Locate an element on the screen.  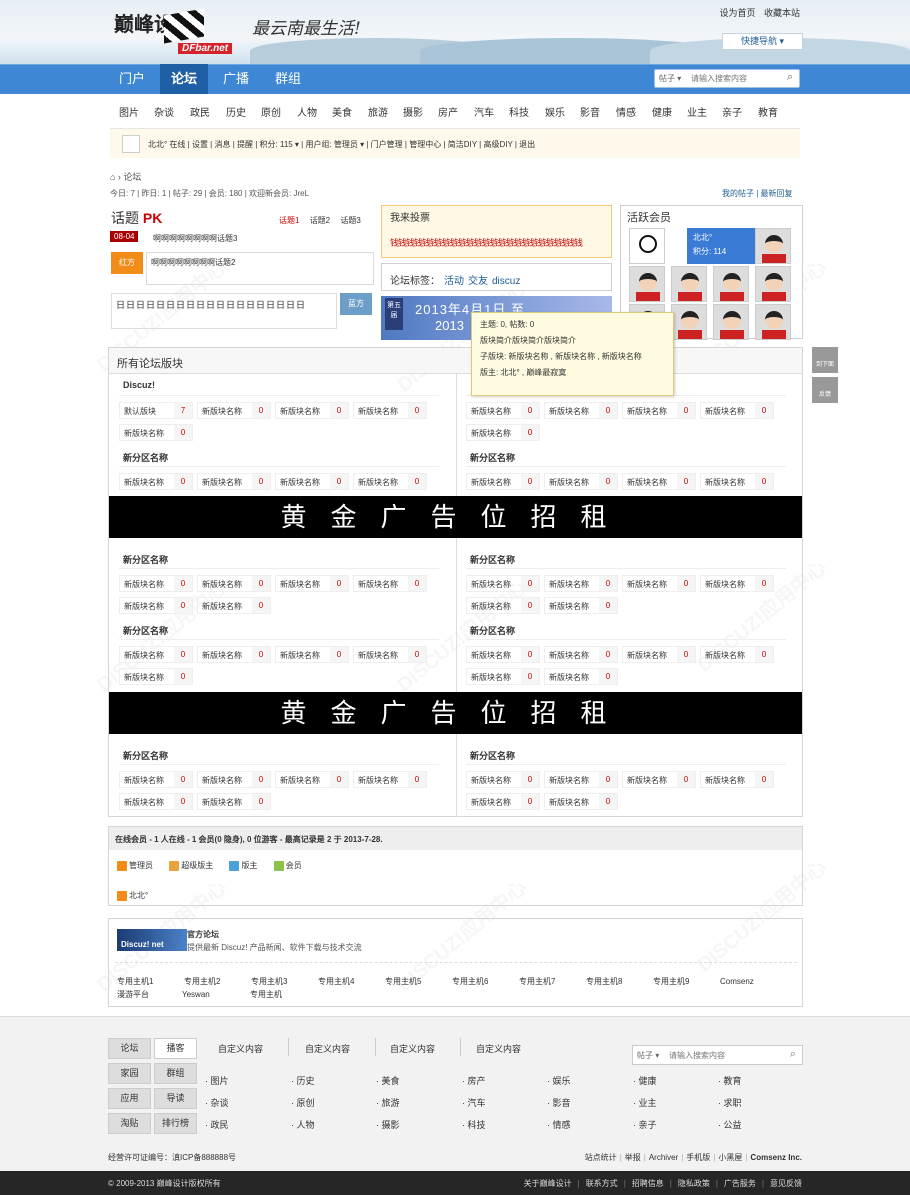
footer-utility-link: 举报 is located at coordinates (633, 1157).